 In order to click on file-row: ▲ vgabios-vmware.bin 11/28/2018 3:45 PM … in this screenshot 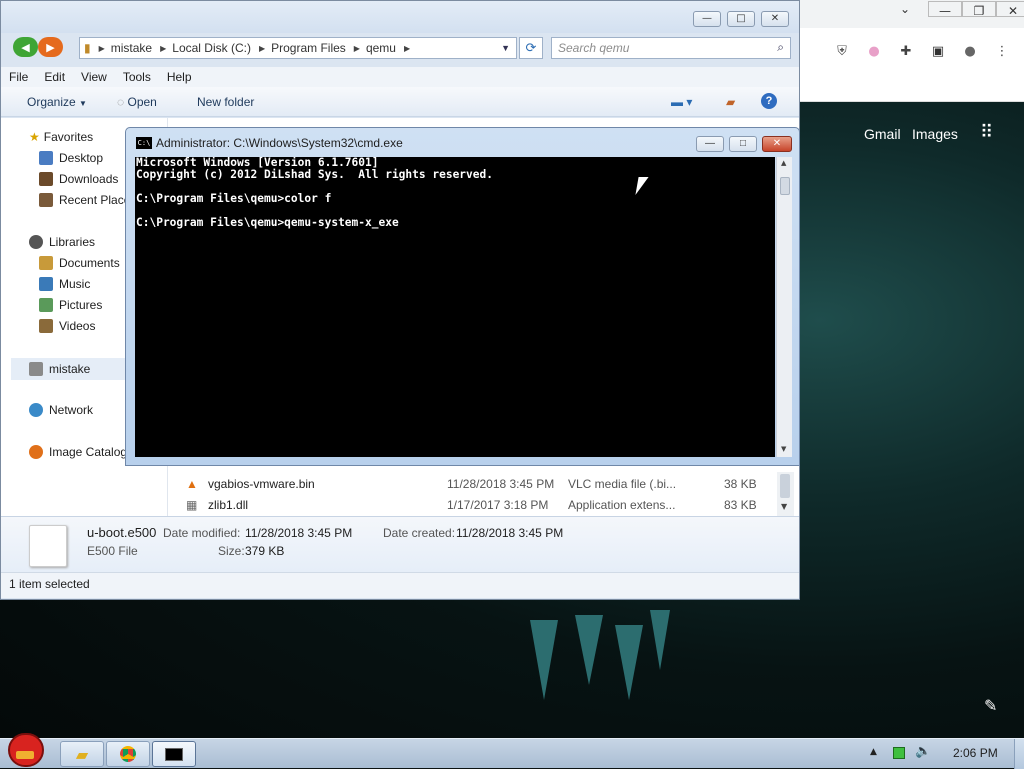, I will do `click(481, 484)`.